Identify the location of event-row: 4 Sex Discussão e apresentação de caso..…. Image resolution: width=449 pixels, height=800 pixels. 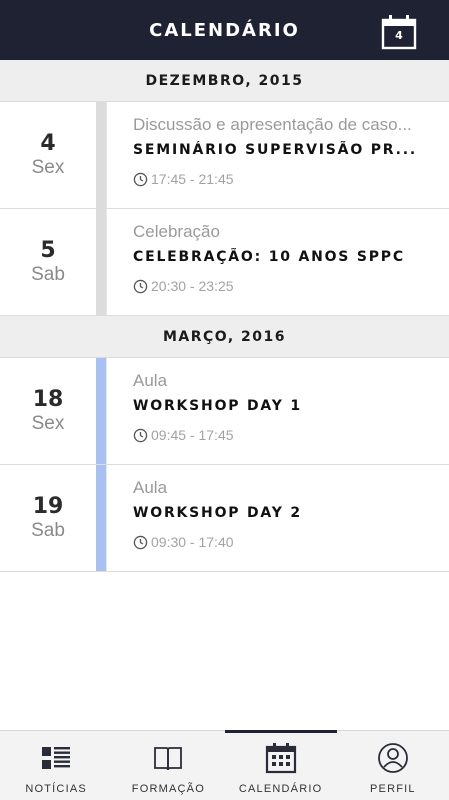
(224, 155).